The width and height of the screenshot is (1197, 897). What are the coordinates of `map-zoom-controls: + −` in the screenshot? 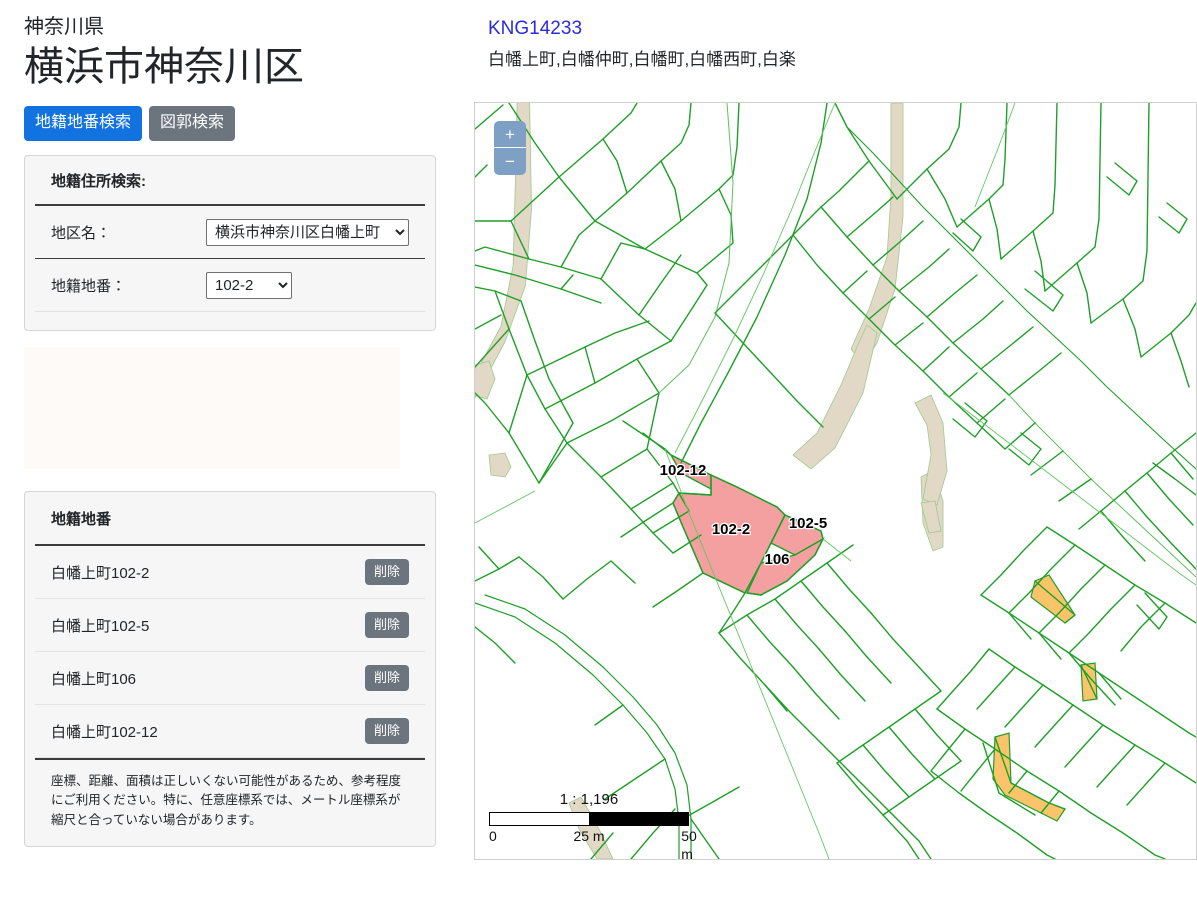 It's located at (510, 148).